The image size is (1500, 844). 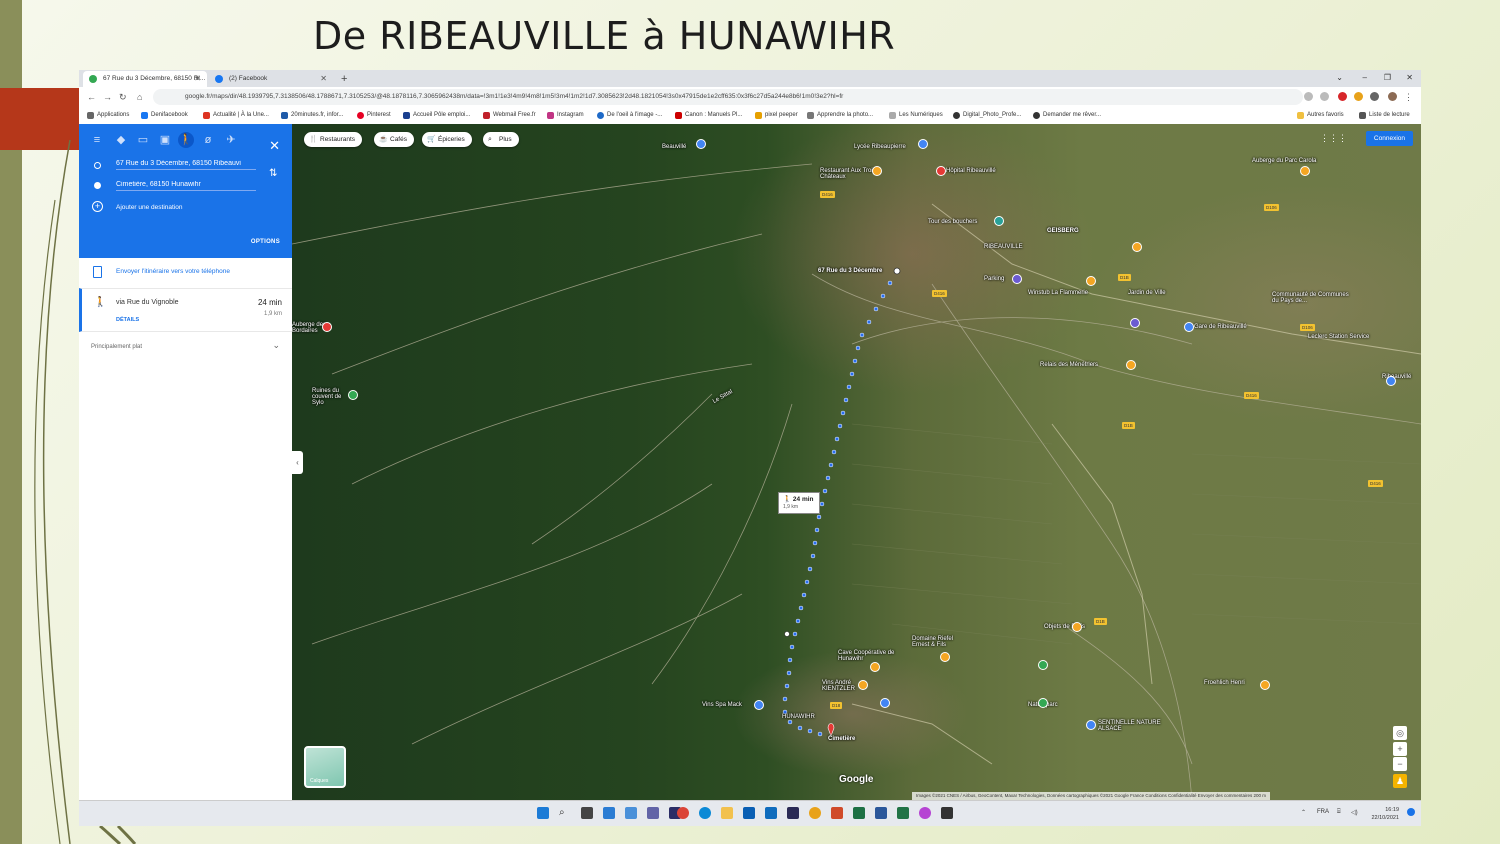 What do you see at coordinates (333, 139) in the screenshot?
I see `chip-restaurants: 🍴 Restaurants` at bounding box center [333, 139].